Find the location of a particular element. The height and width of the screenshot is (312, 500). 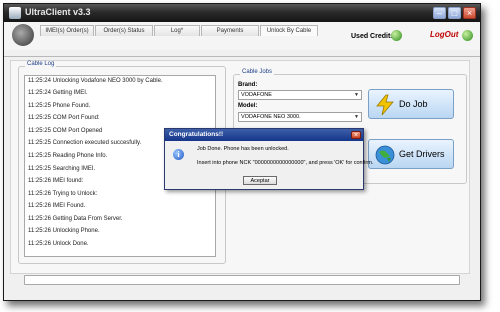

window-title: UltraClient v3.3 is located at coordinates (58, 12).